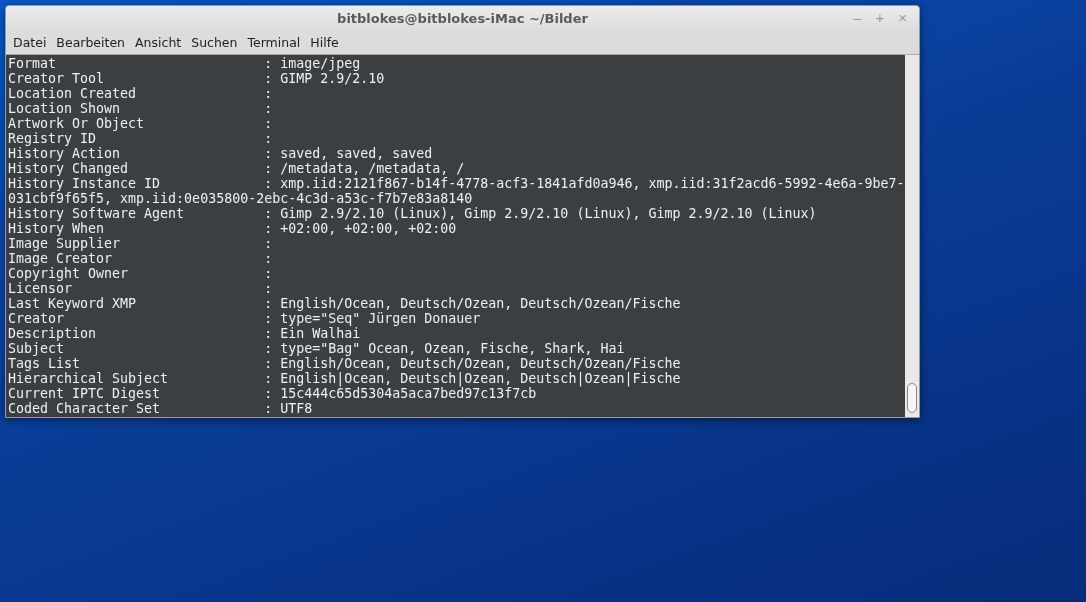 The height and width of the screenshot is (602, 1086). What do you see at coordinates (184, 63) in the screenshot?
I see `terminal-line: Format : image/jpeg` at bounding box center [184, 63].